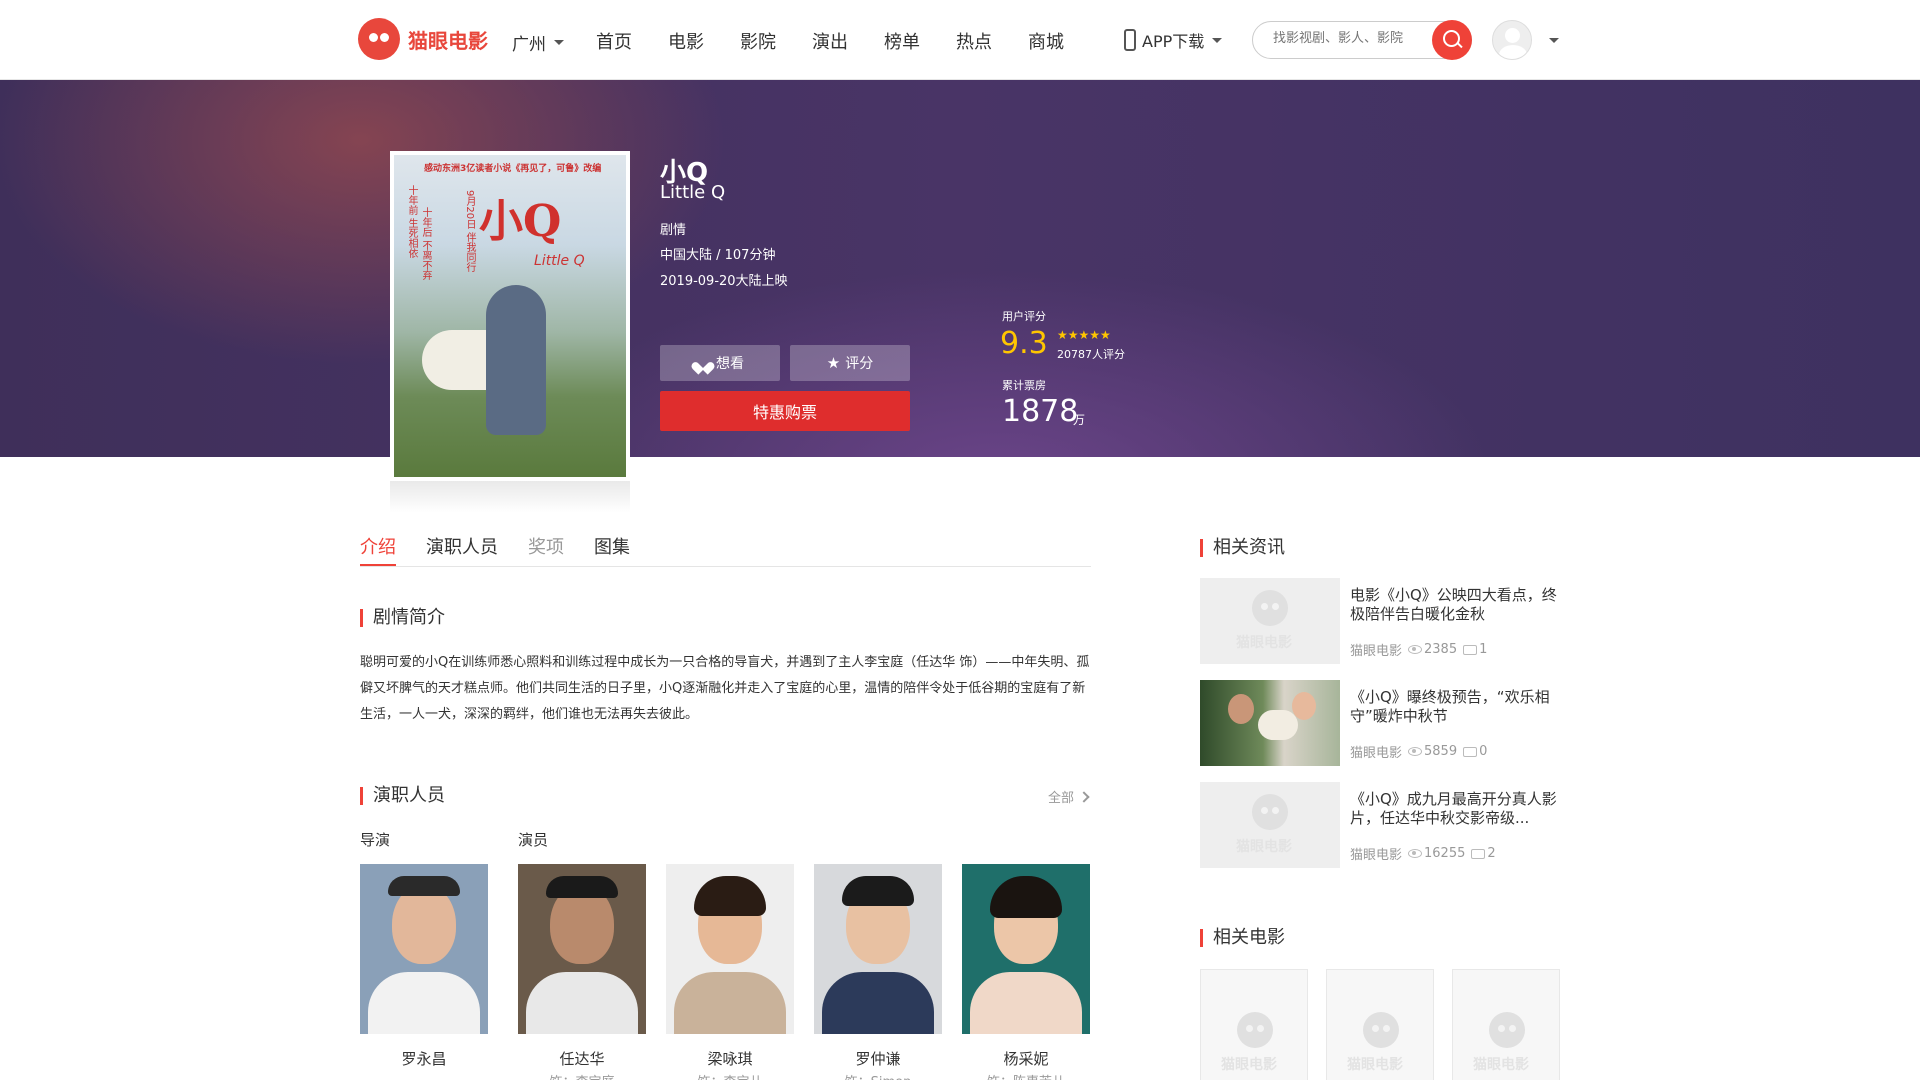  What do you see at coordinates (850, 363) in the screenshot?
I see `rate-button: ★ 评分` at bounding box center [850, 363].